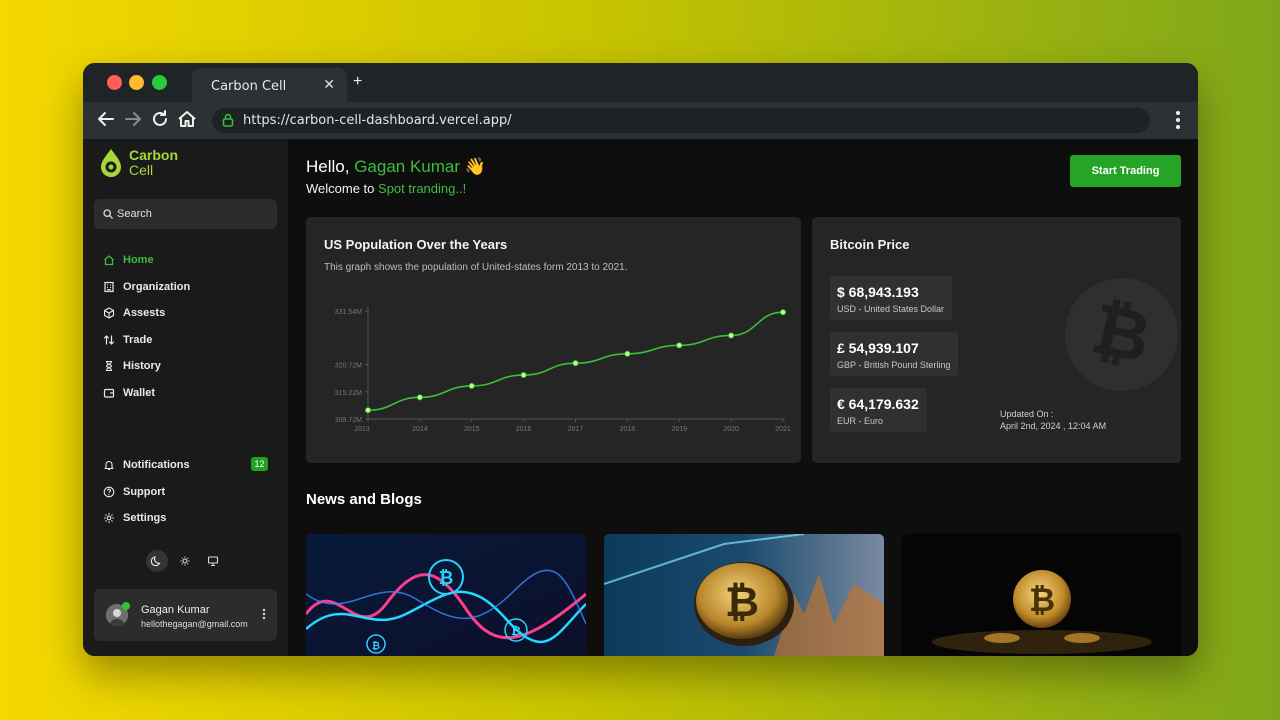 Image resolution: width=1280 pixels, height=720 pixels. What do you see at coordinates (185, 214) in the screenshot?
I see `search-input: Search` at bounding box center [185, 214].